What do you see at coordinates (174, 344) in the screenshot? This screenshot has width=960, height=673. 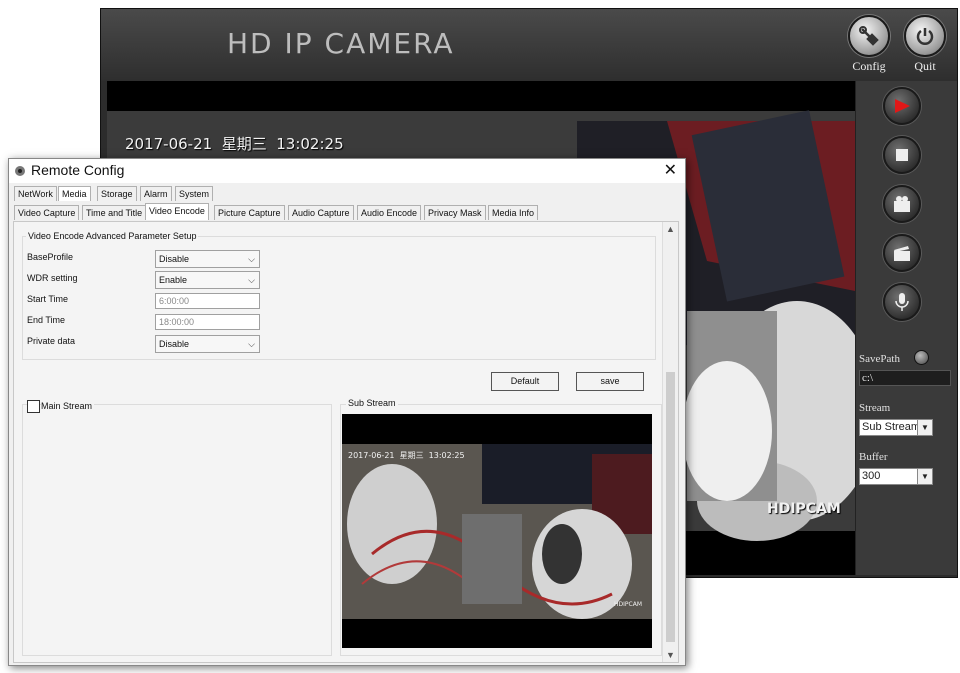 I see `private-data-value: Disable` at bounding box center [174, 344].